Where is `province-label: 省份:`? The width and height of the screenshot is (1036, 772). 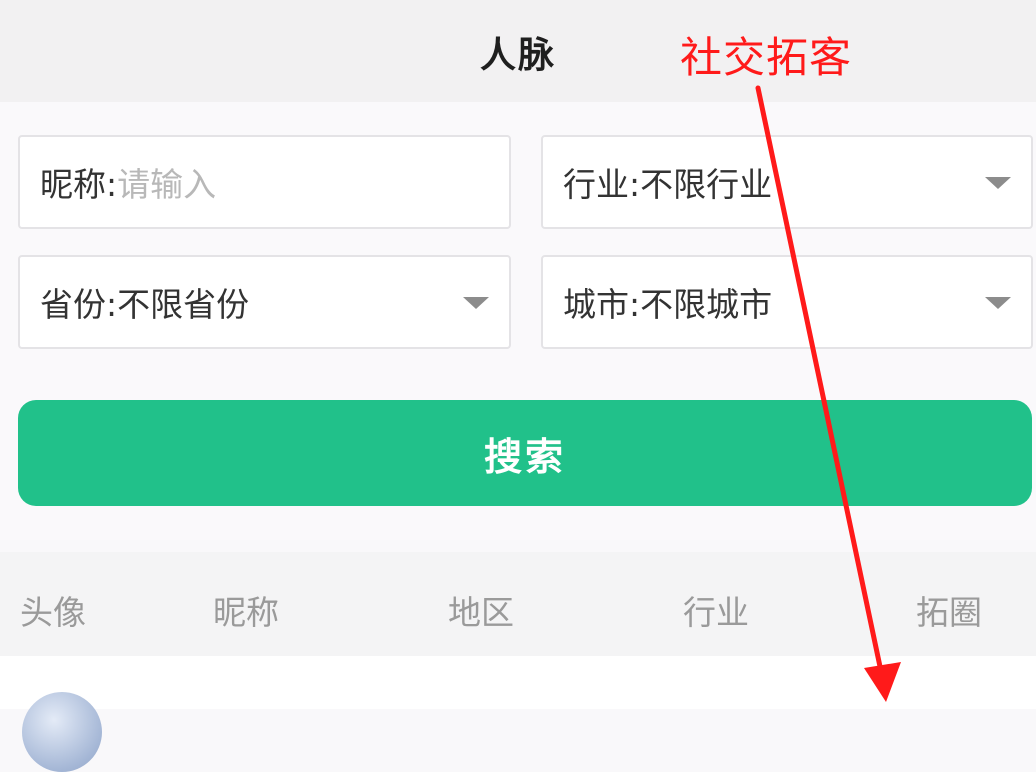 province-label: 省份: is located at coordinates (79, 304).